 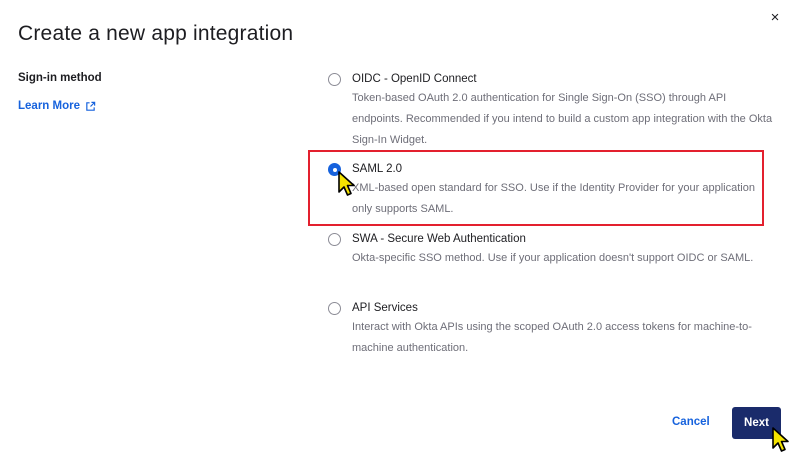 I want to click on close-button: ×, so click(x=775, y=17).